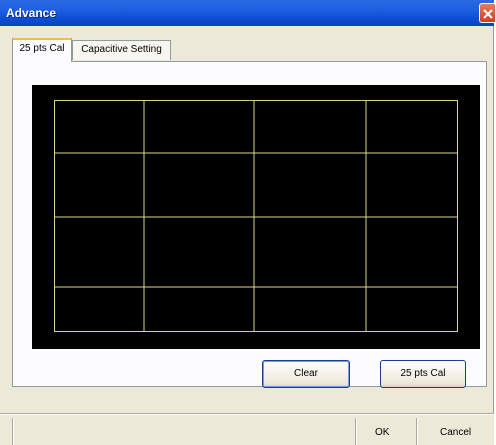 This screenshot has height=445, width=496. Describe the element at coordinates (247, 430) in the screenshot. I see `status-bar` at that location.